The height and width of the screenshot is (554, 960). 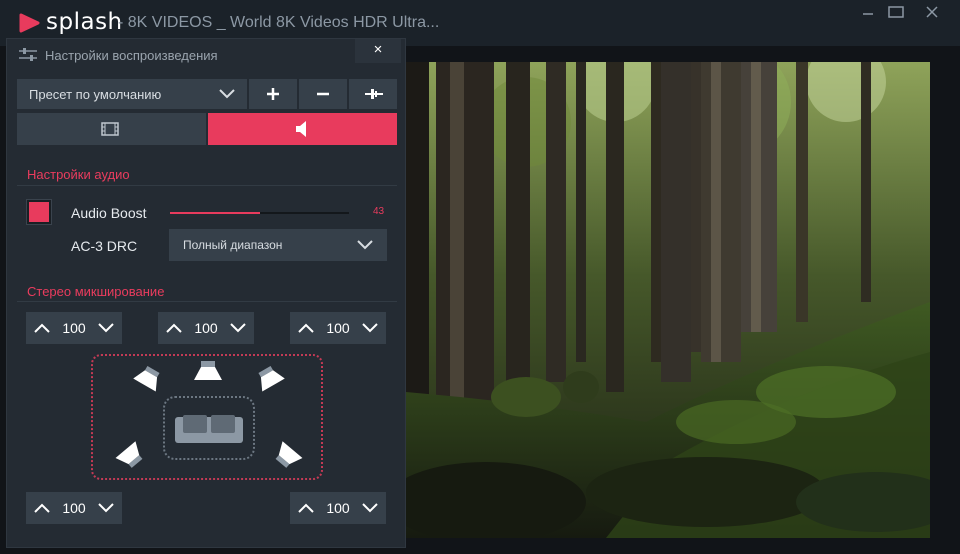 I want to click on center-value: 100, so click(x=206, y=328).